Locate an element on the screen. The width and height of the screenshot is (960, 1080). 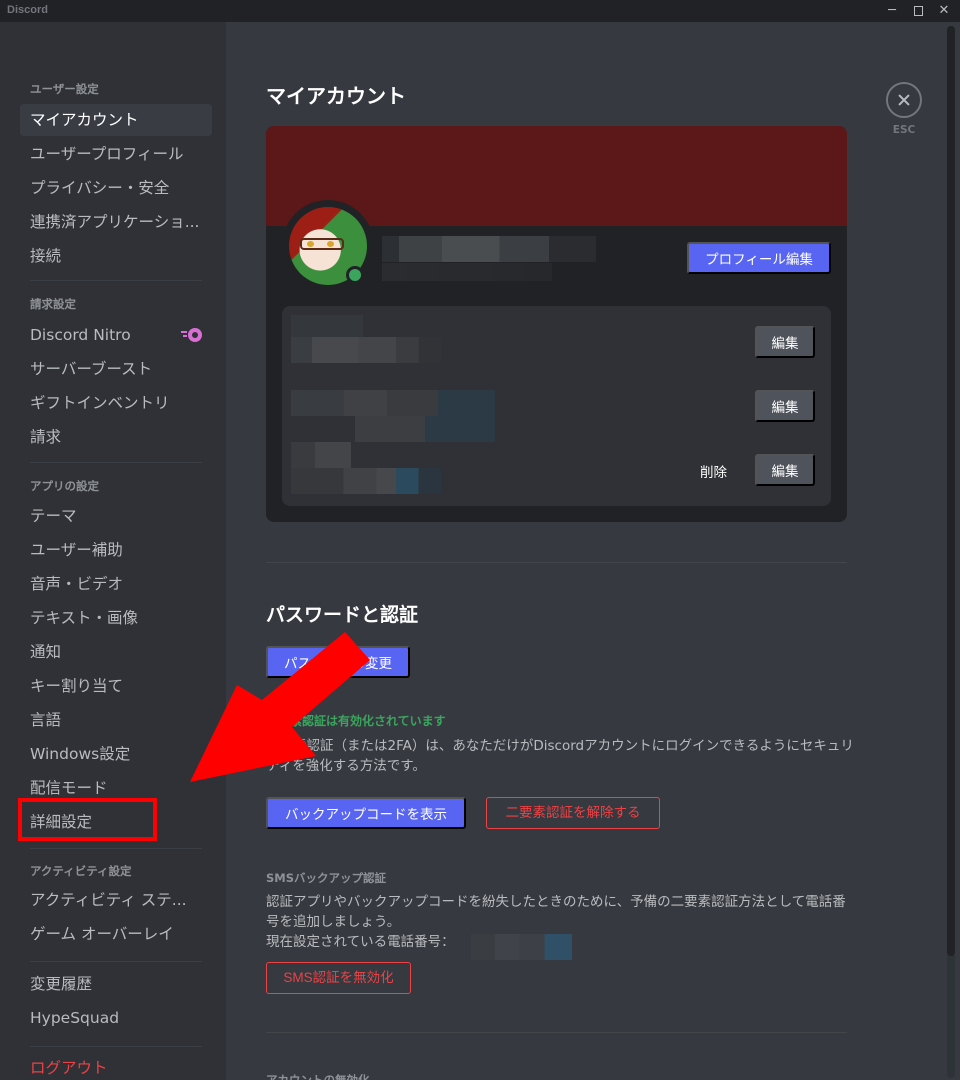
sidebar-item-server-boost: サーバーブースト is located at coordinates (116, 369).